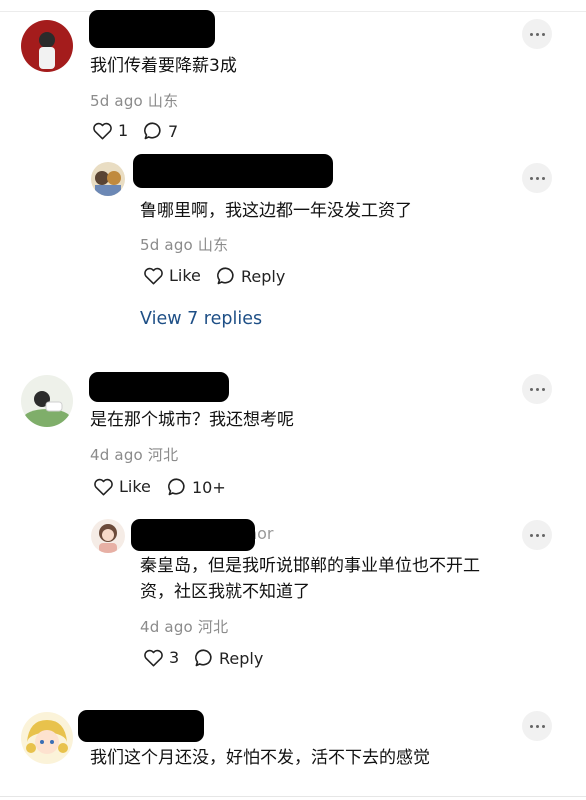  What do you see at coordinates (166, 627) in the screenshot?
I see `reply-time: 4d ago` at bounding box center [166, 627].